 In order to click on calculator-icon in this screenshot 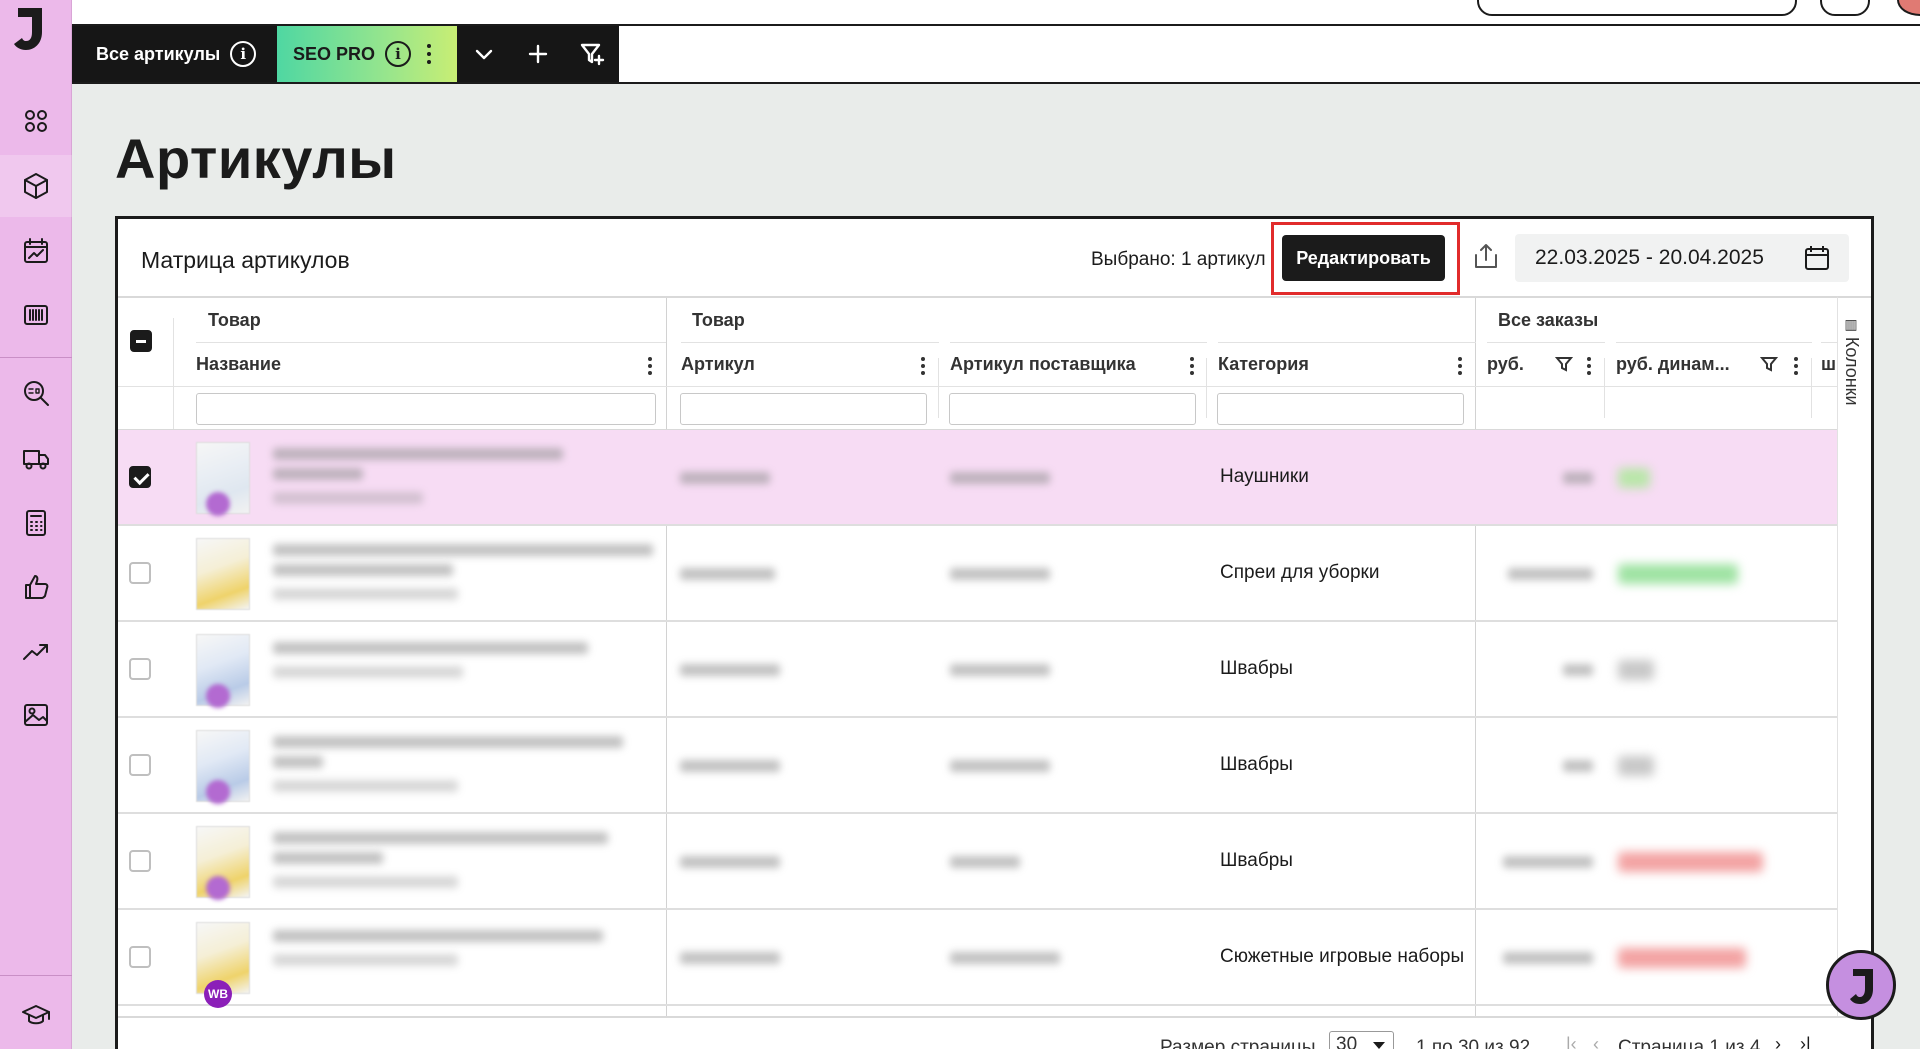, I will do `click(36, 523)`.